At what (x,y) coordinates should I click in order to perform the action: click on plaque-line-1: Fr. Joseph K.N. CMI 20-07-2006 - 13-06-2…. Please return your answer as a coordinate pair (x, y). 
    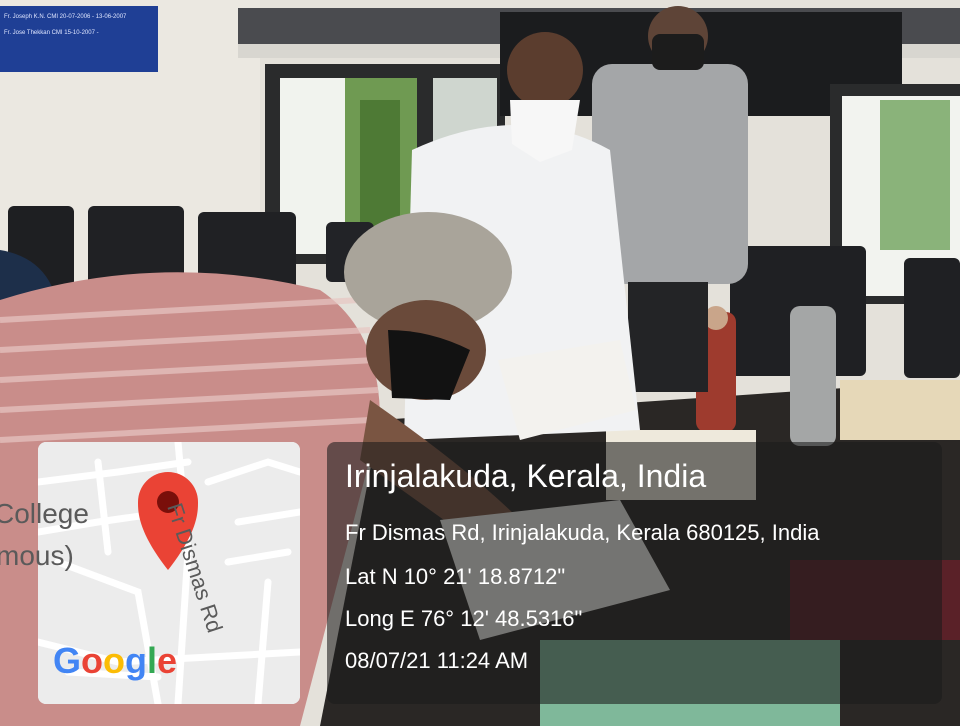
    Looking at the image, I should click on (65, 17).